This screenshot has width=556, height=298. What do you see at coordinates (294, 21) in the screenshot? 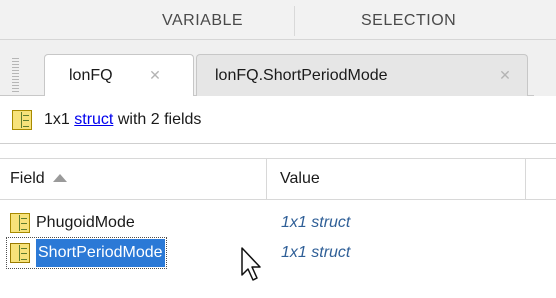
I see `section-divider` at bounding box center [294, 21].